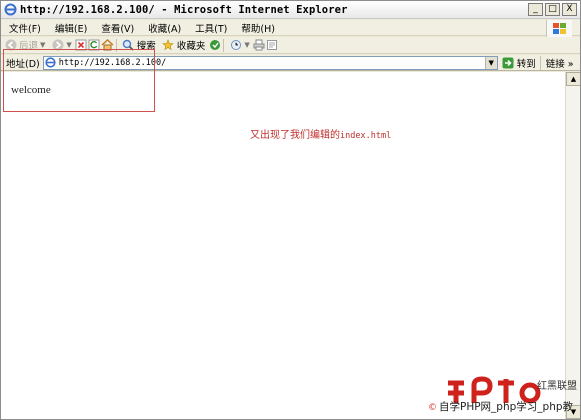  I want to click on close-button: X, so click(569, 9).